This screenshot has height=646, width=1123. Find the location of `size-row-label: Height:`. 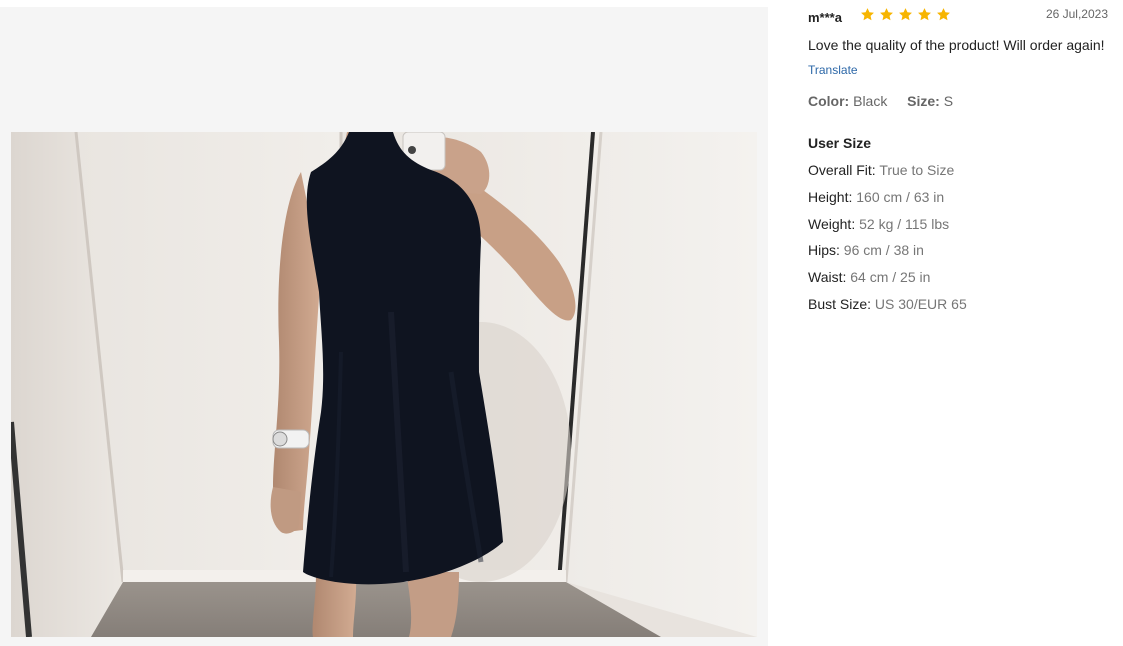

size-row-label: Height: is located at coordinates (832, 196).